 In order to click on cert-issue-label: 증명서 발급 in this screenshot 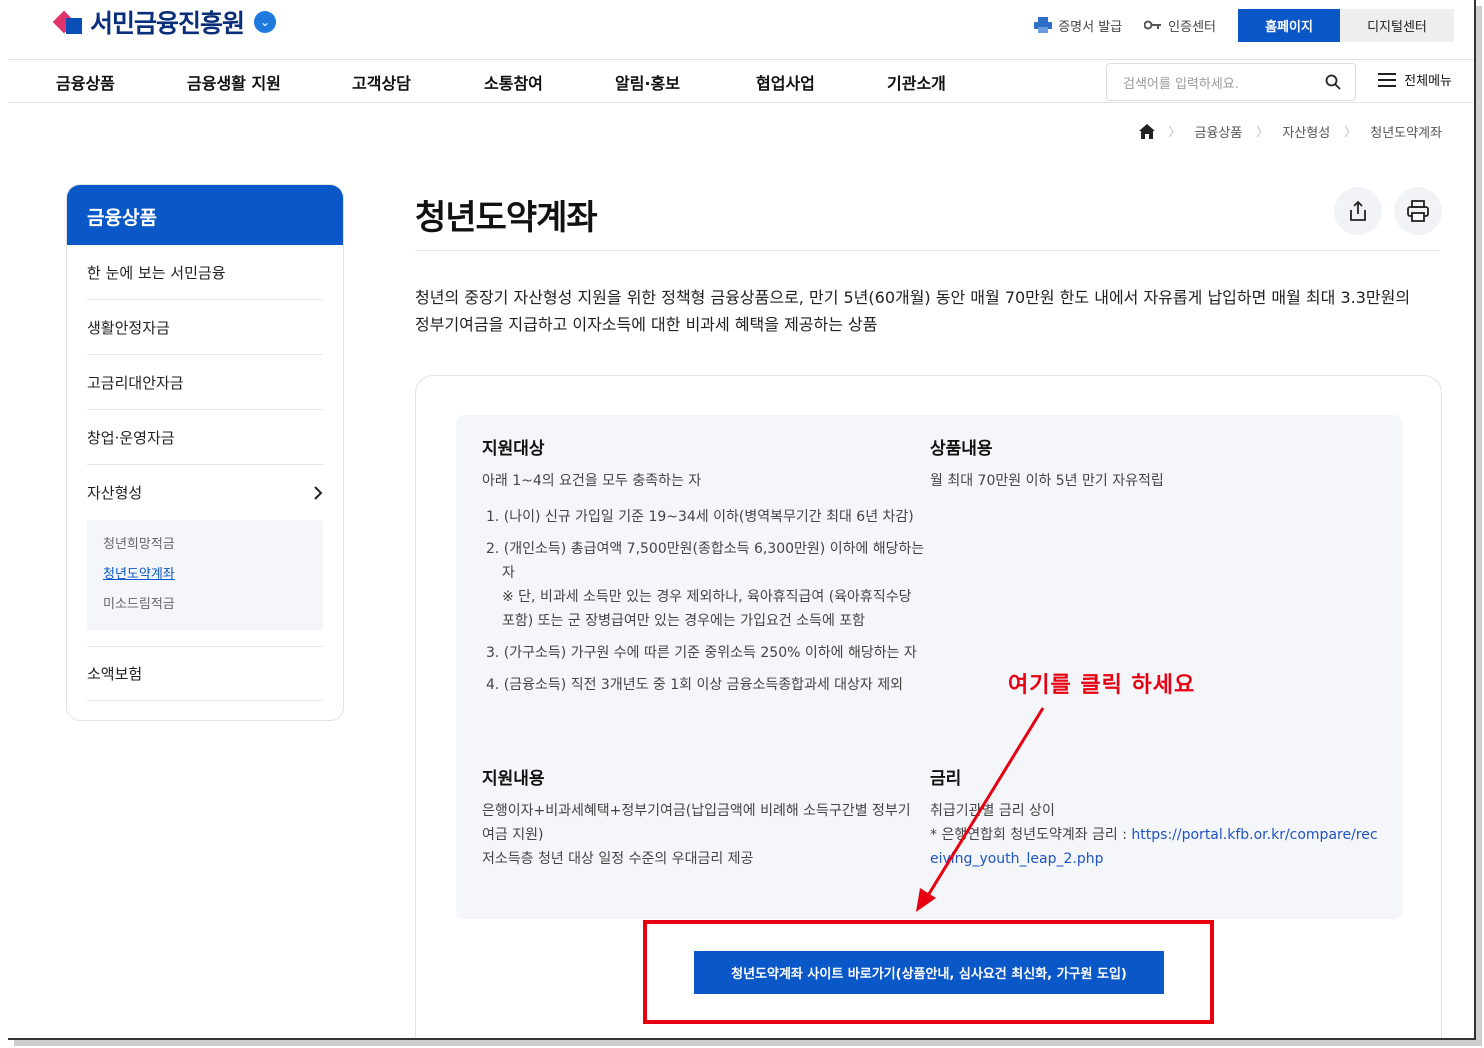, I will do `click(1090, 27)`.